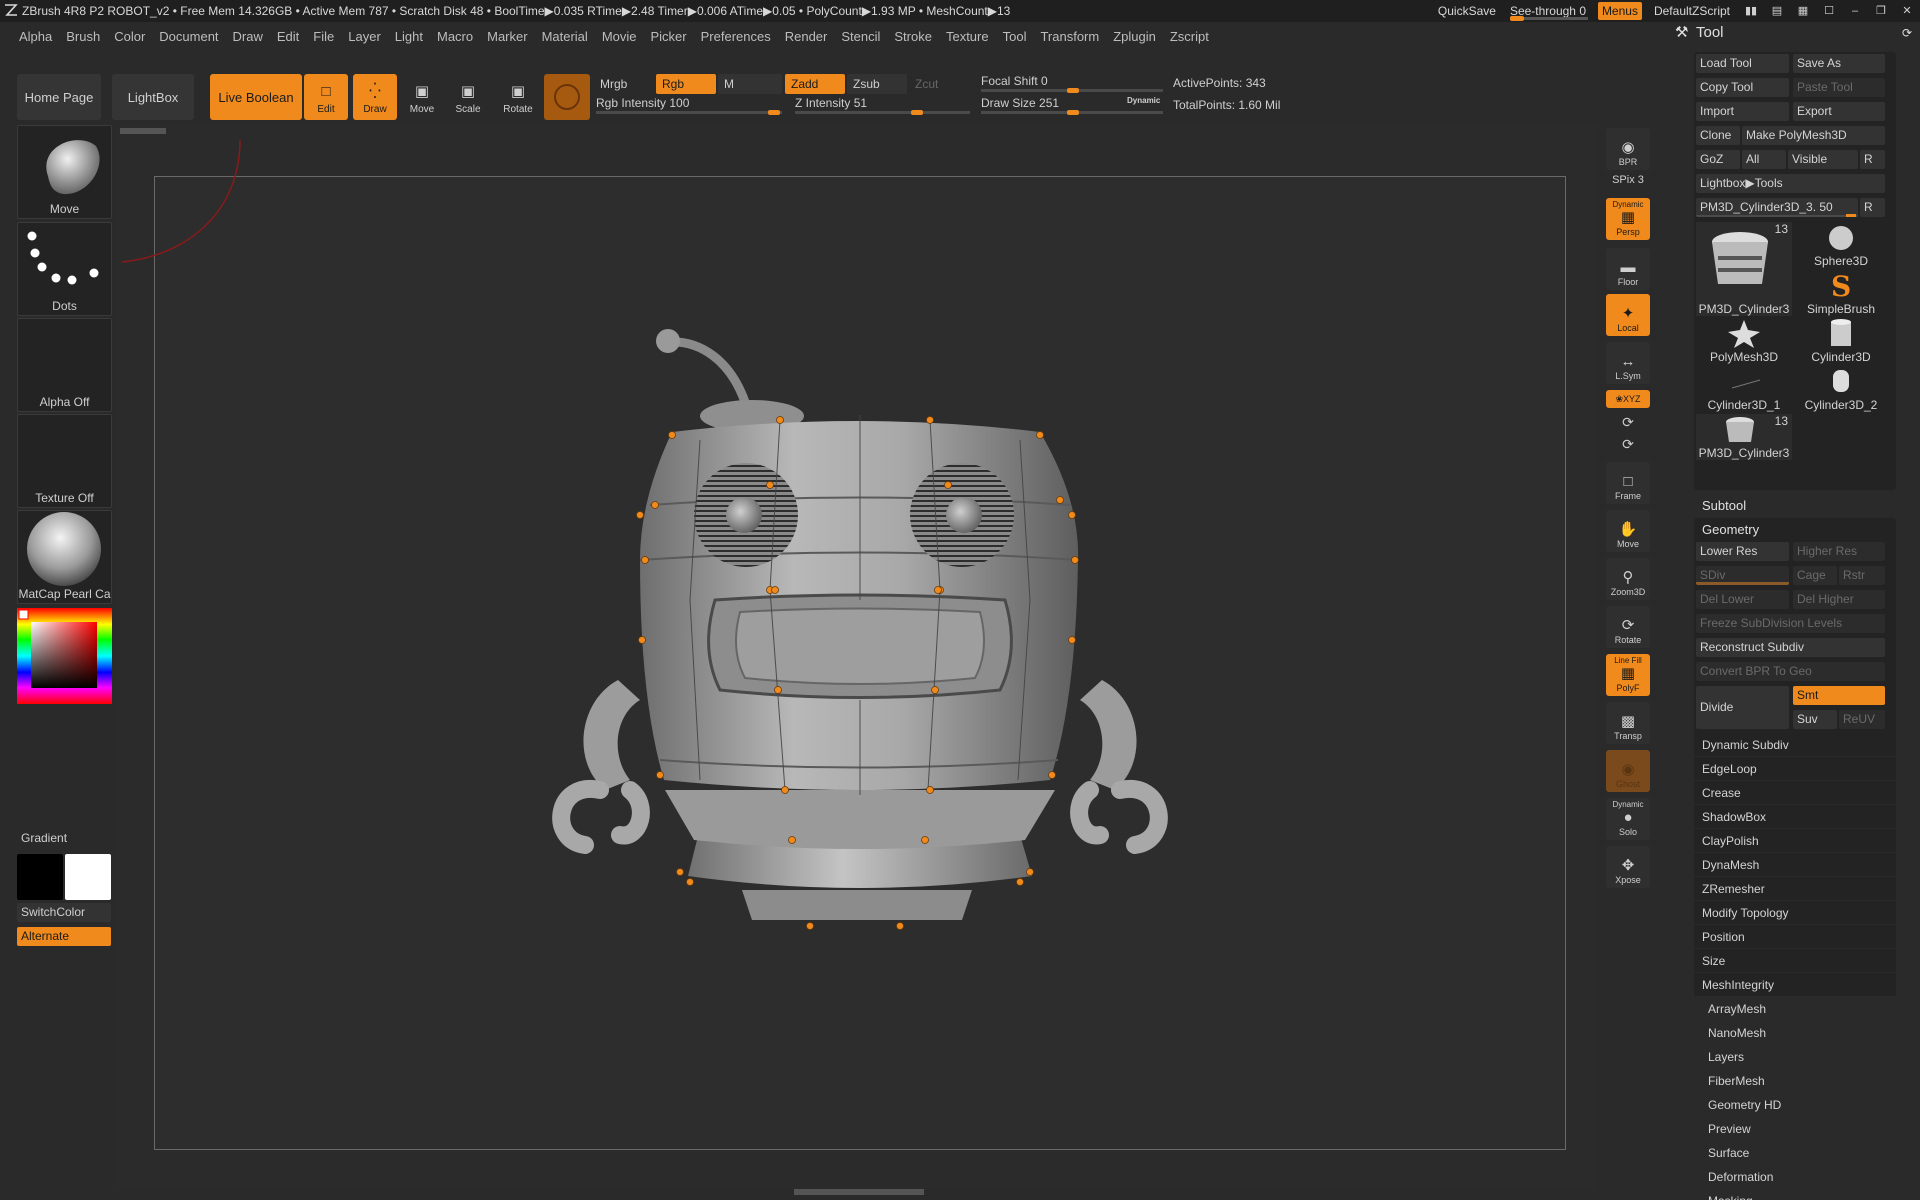 Image resolution: width=1920 pixels, height=1200 pixels. I want to click on geometry-section: Geometry, so click(1795, 529).